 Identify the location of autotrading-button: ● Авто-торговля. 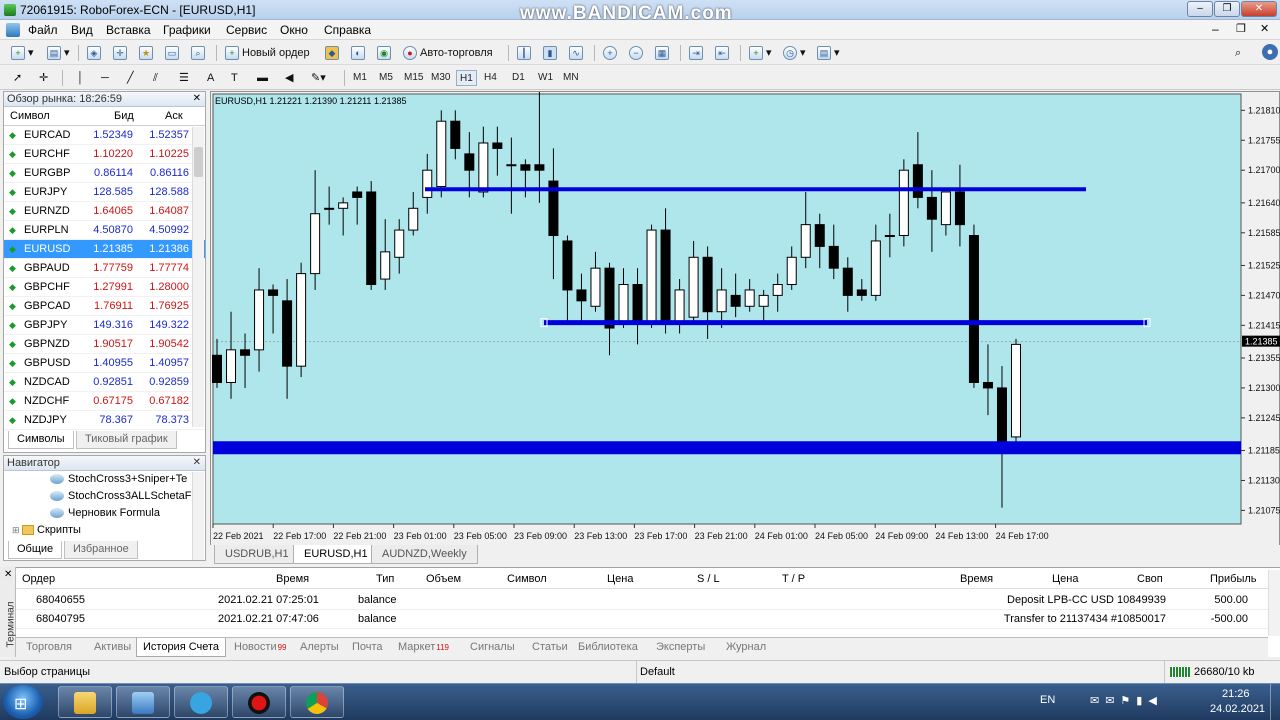
(448, 53).